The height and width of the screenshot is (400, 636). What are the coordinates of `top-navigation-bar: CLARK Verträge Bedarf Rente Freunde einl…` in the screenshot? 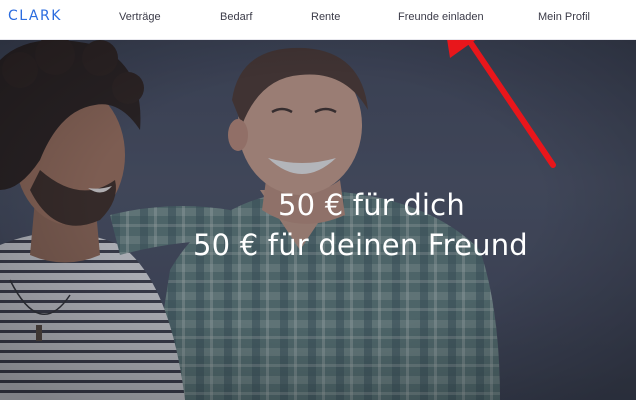 It's located at (318, 20).